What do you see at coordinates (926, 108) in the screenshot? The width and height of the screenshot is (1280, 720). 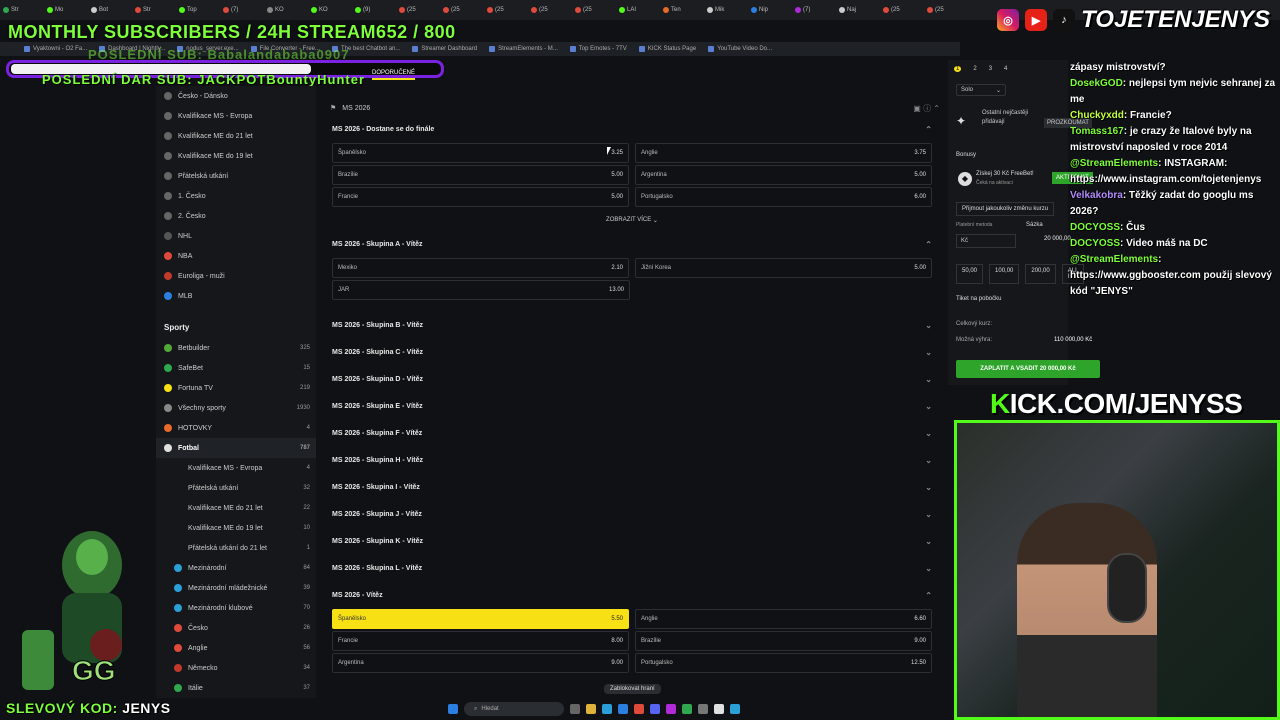 I see `header-tools-icon: ▣ ⓘ ⌃` at bounding box center [926, 108].